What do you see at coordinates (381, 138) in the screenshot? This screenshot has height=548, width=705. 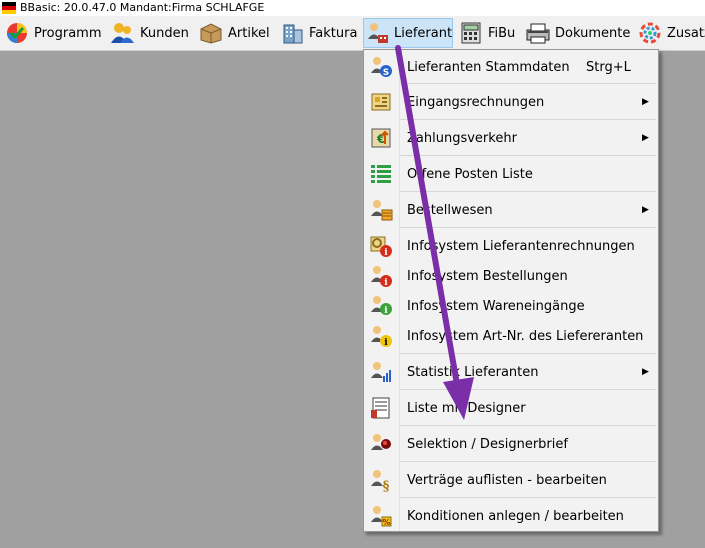 I see `payment-icon: €` at bounding box center [381, 138].